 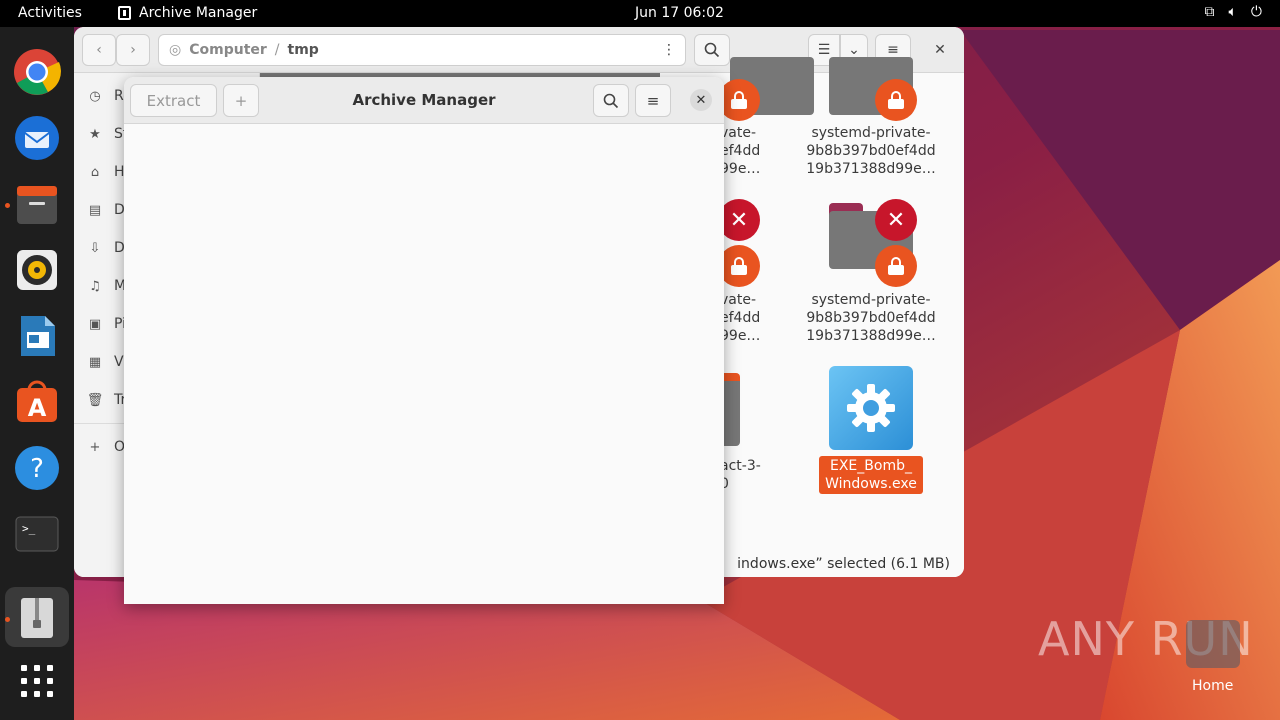 I want to click on files-icon, so click(x=37, y=204).